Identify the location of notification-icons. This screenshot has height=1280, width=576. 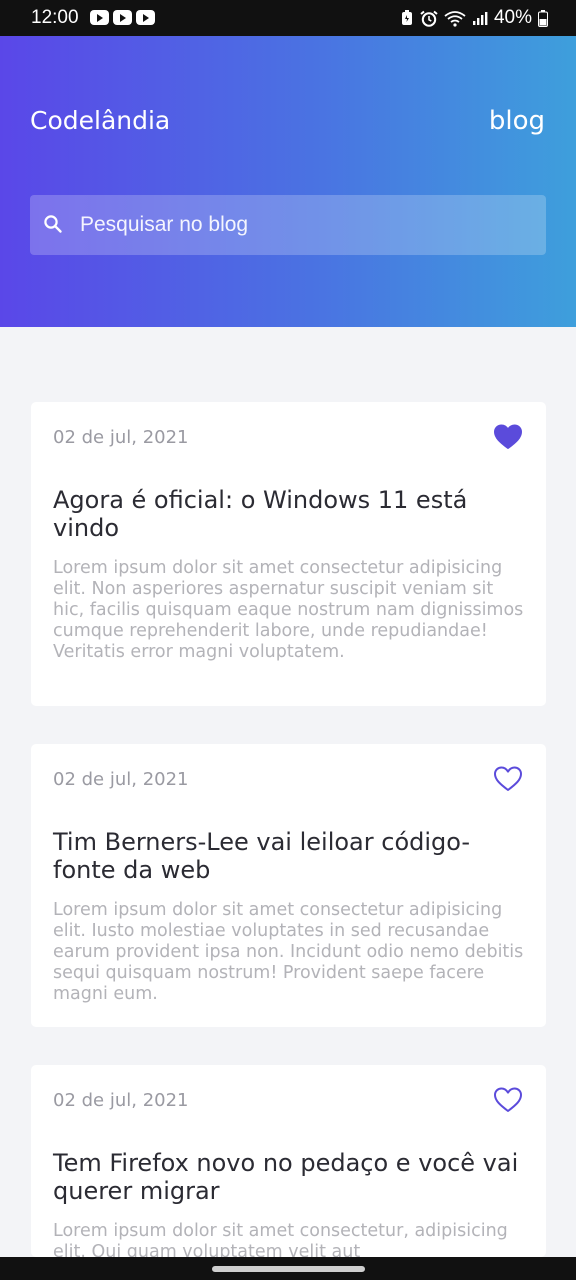
(122, 17).